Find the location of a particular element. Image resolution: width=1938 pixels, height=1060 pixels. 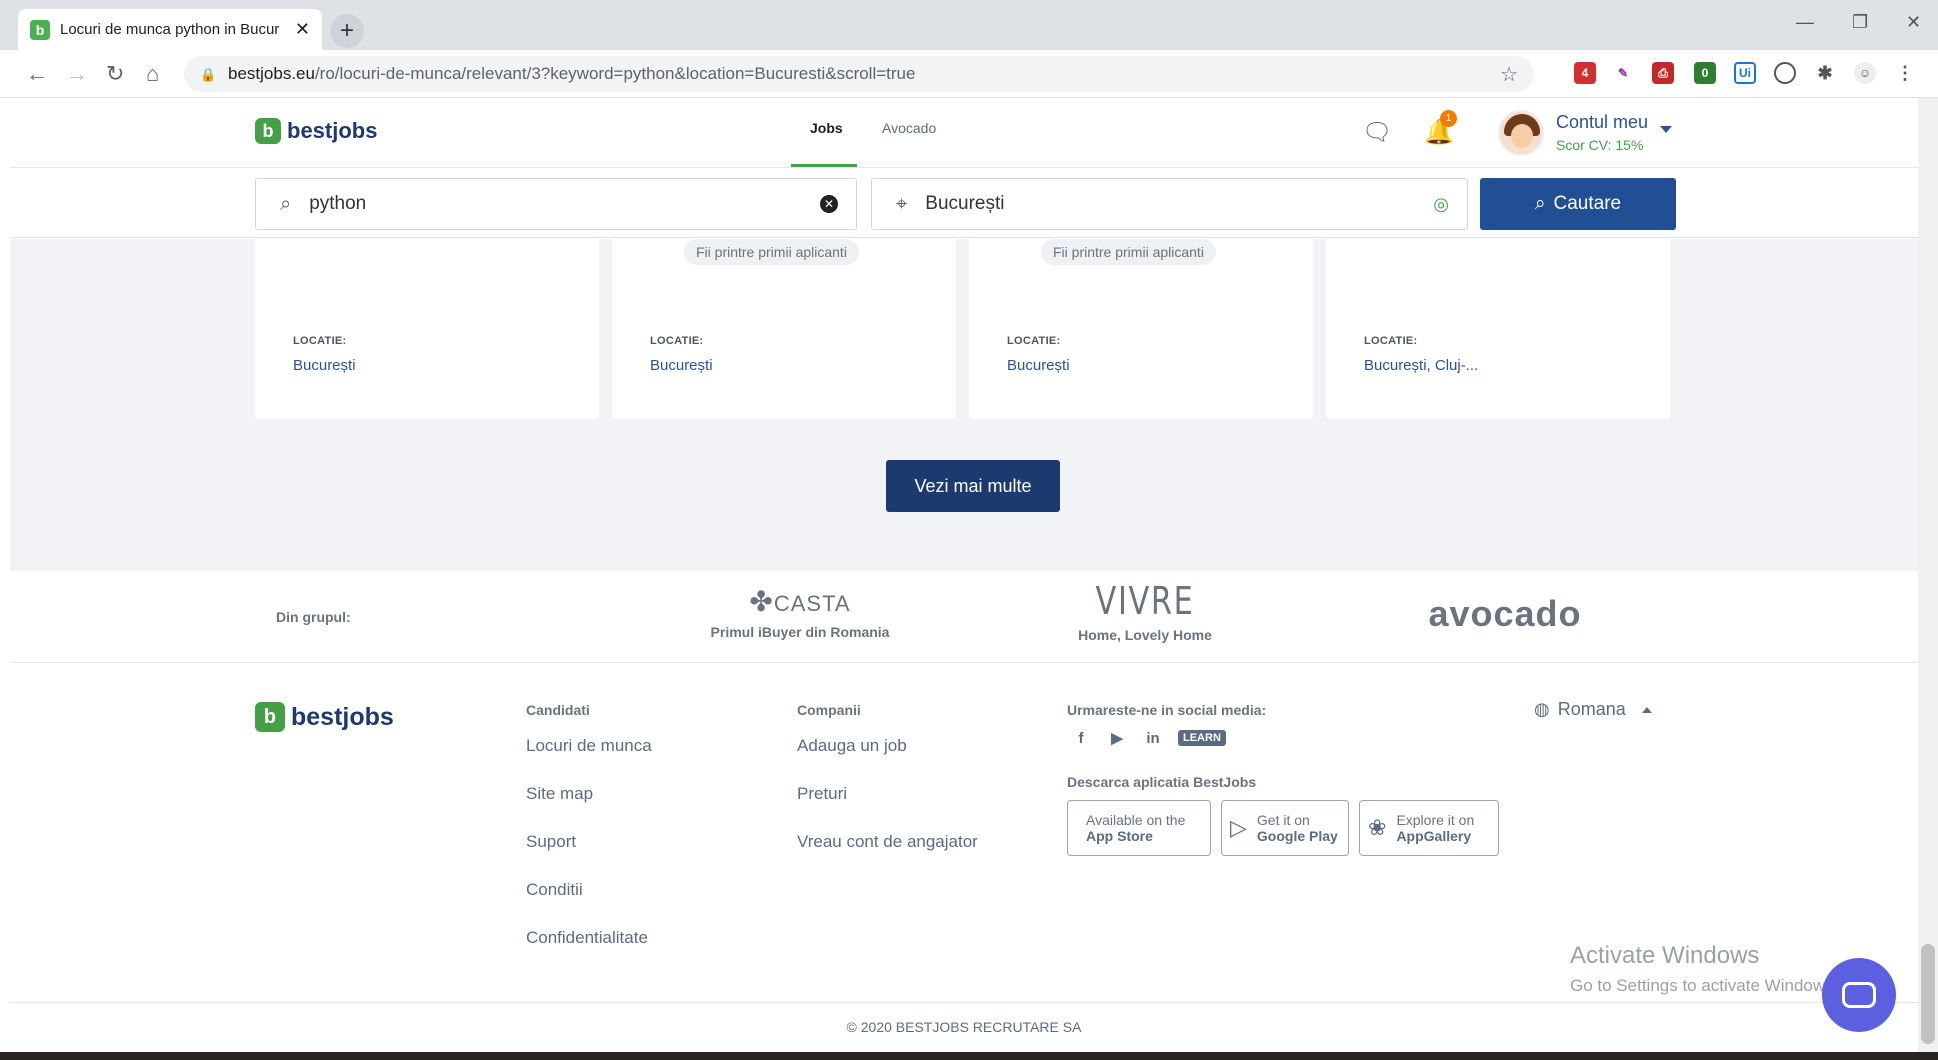

account-menu: Contul meu Scor CV: 15% is located at coordinates (1602, 132).